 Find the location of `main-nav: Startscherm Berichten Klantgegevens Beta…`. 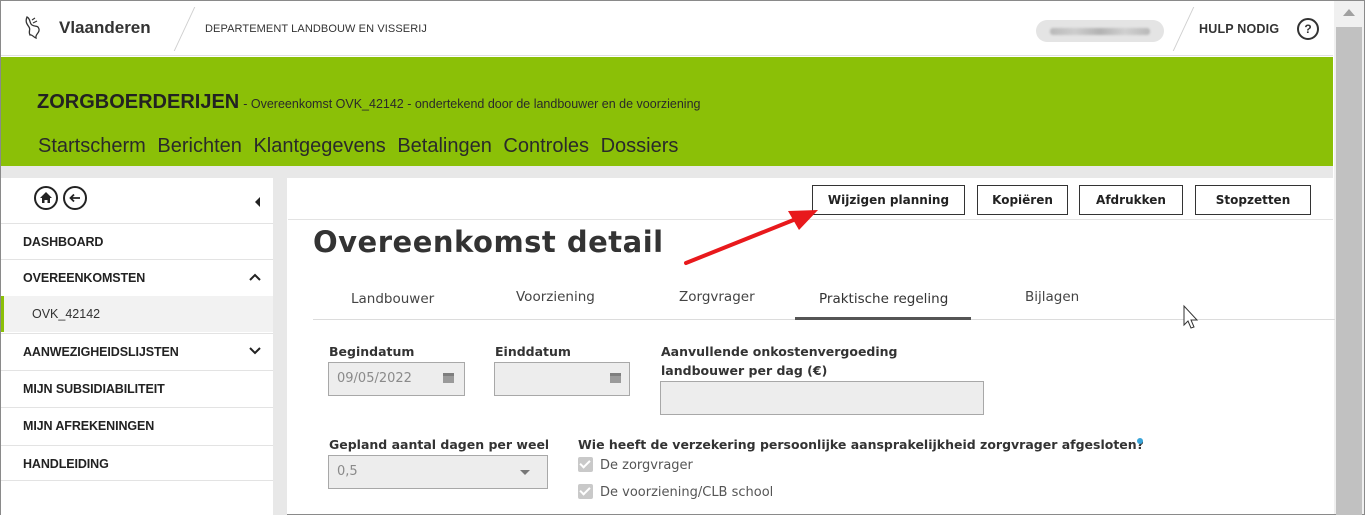

main-nav: Startscherm Berichten Klantgegevens Beta… is located at coordinates (361, 146).